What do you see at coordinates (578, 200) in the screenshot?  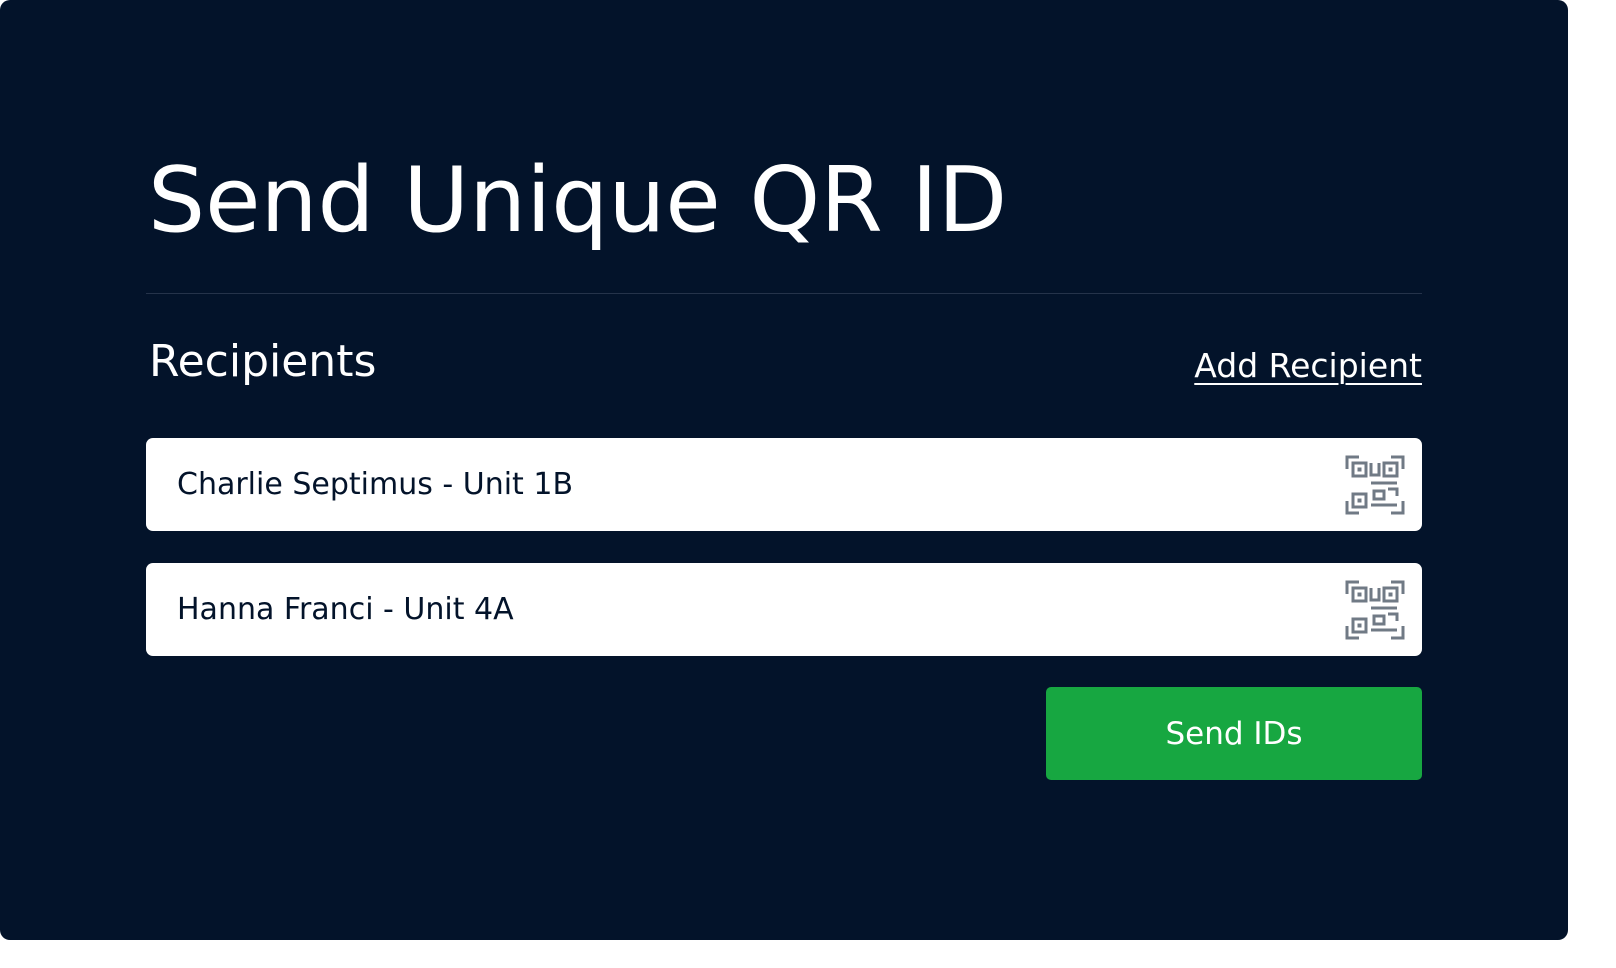 I see `page-title: Send Unique QR ID` at bounding box center [578, 200].